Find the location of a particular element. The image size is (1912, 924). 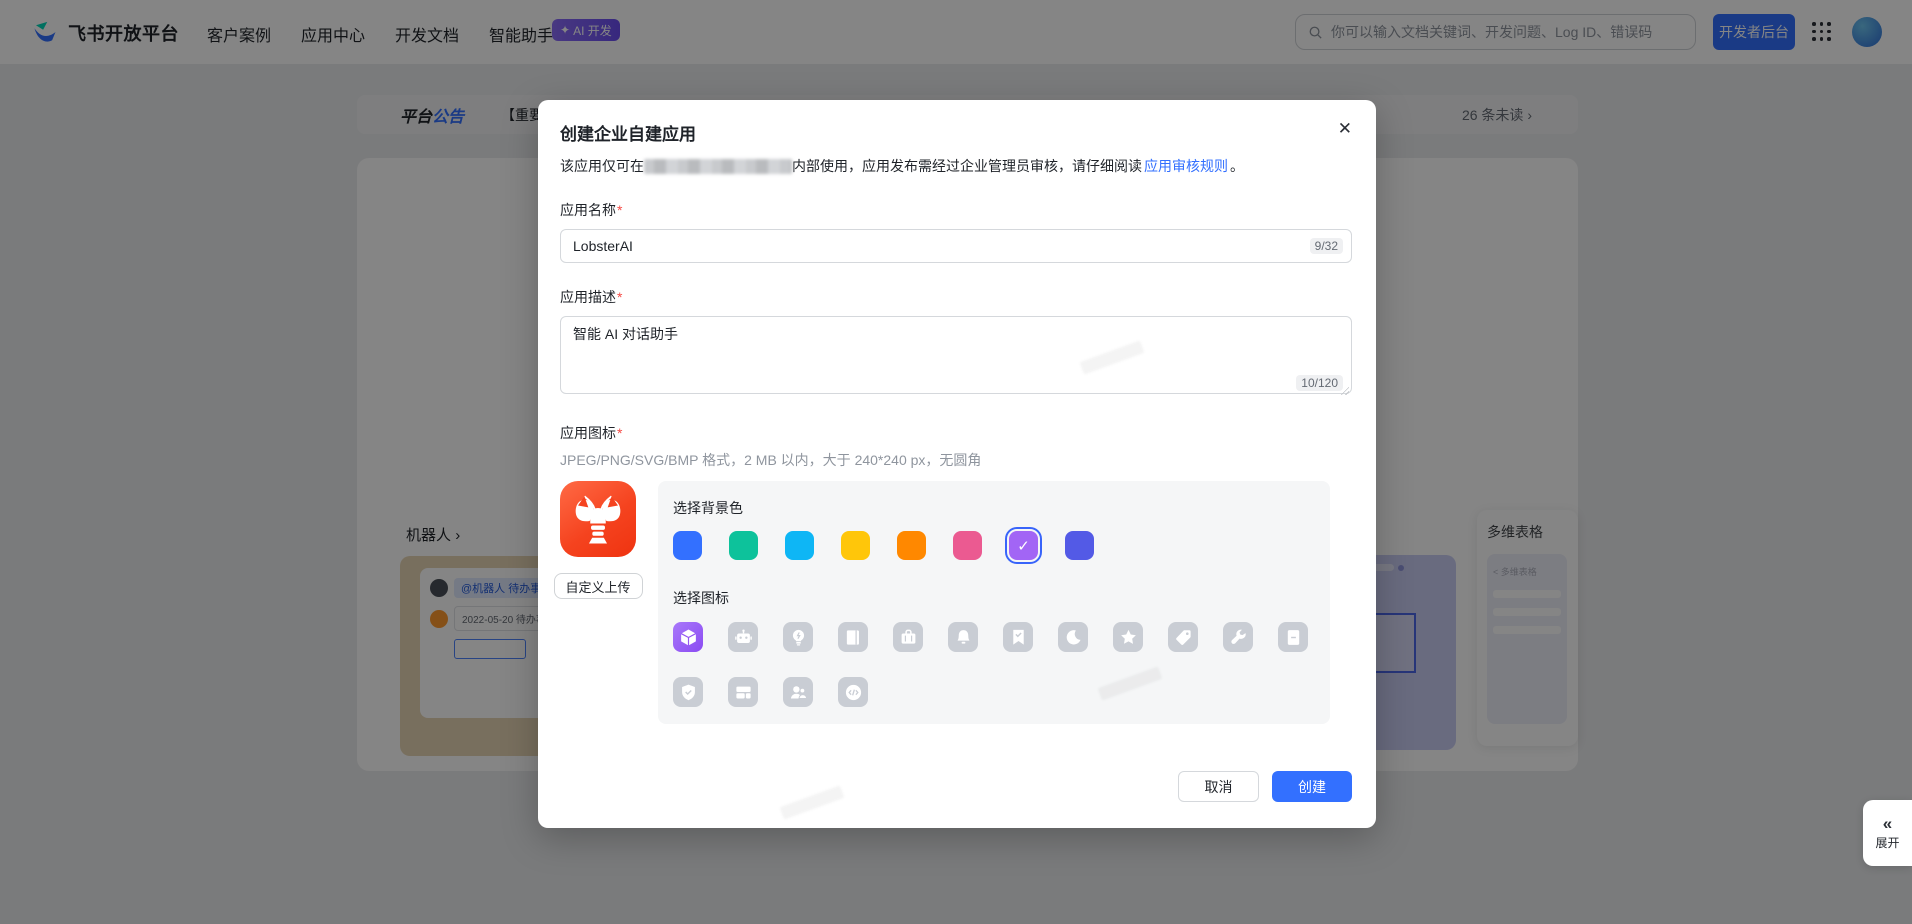

app-desc-textarea: 智能 AI 对话助手 is located at coordinates (956, 355).